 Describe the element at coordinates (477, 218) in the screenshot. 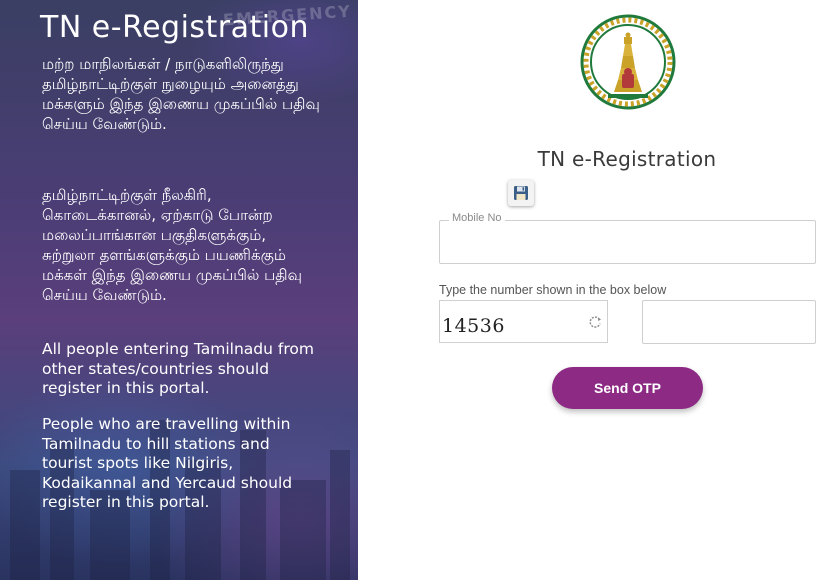

I see `mobile-number-label: Mobile No` at that location.